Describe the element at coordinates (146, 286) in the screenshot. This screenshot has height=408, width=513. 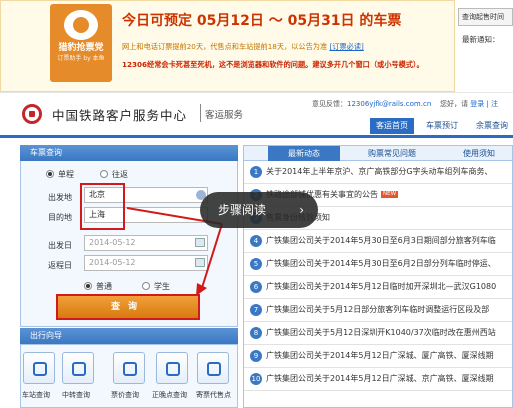
I see `ticket-student-radio` at that location.